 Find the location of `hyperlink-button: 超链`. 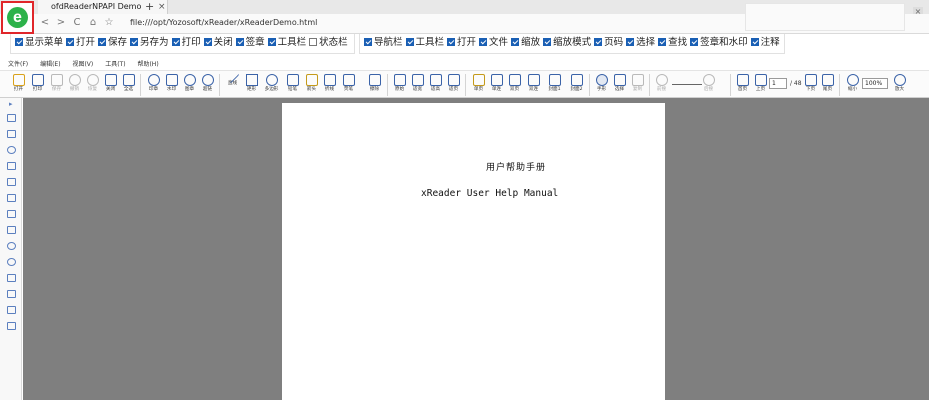

hyperlink-button: 超链 is located at coordinates (207, 85).